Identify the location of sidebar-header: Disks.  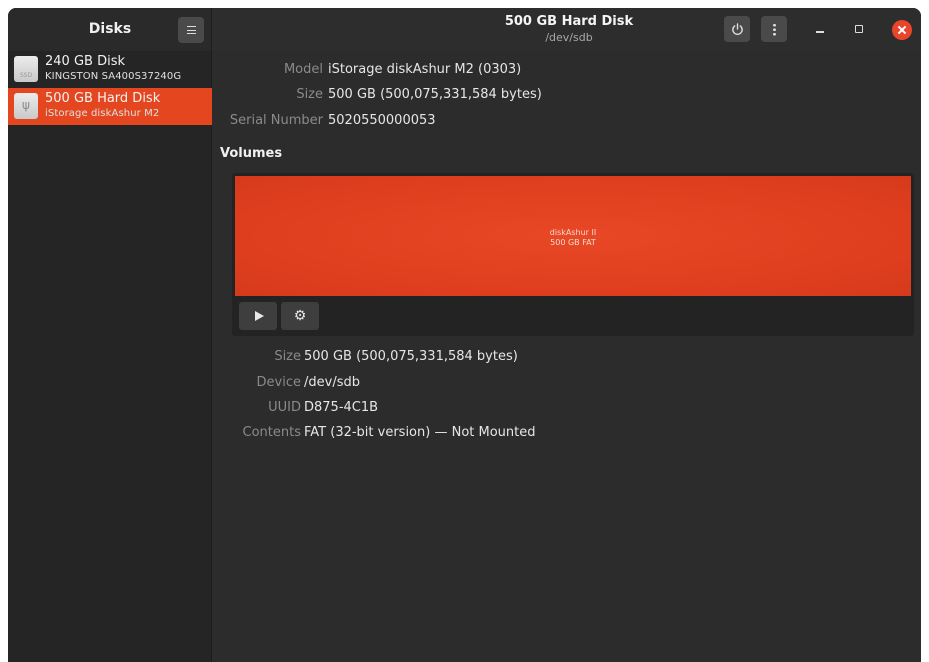
(110, 29).